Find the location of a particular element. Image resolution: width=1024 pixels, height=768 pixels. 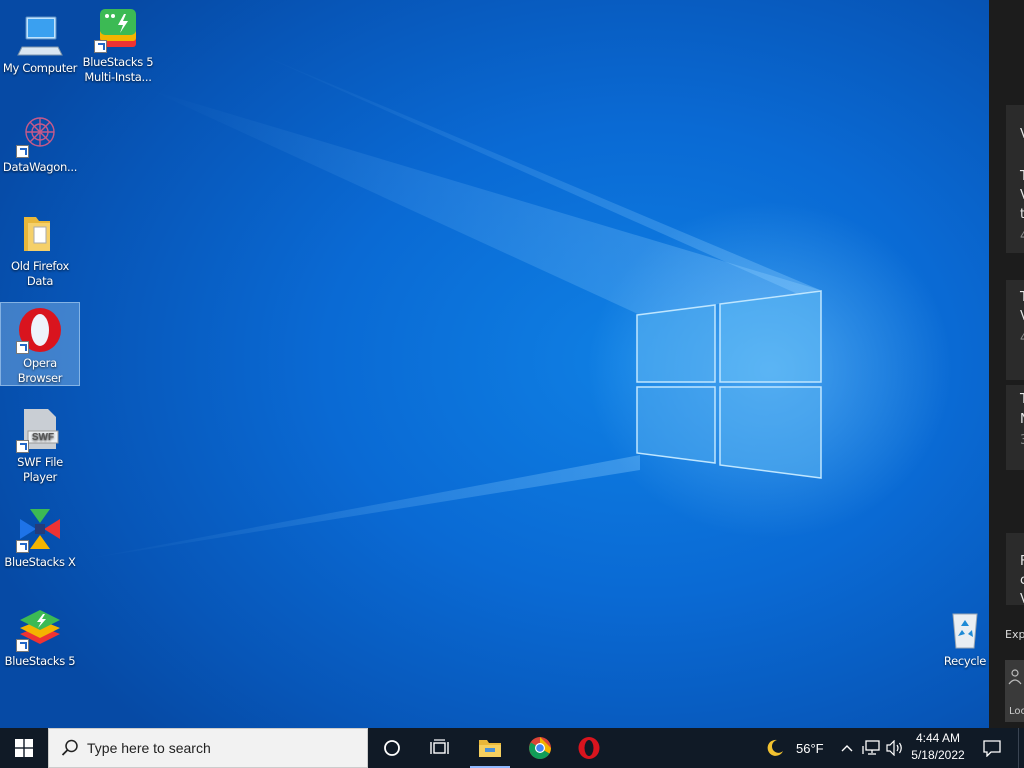

network-button is located at coordinates (871, 748).